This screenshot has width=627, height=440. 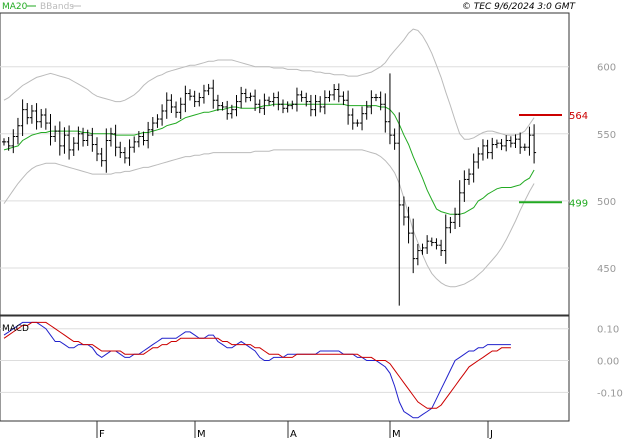 What do you see at coordinates (553, 160) in the screenshot?
I see `price-levels: 564 499` at bounding box center [553, 160].